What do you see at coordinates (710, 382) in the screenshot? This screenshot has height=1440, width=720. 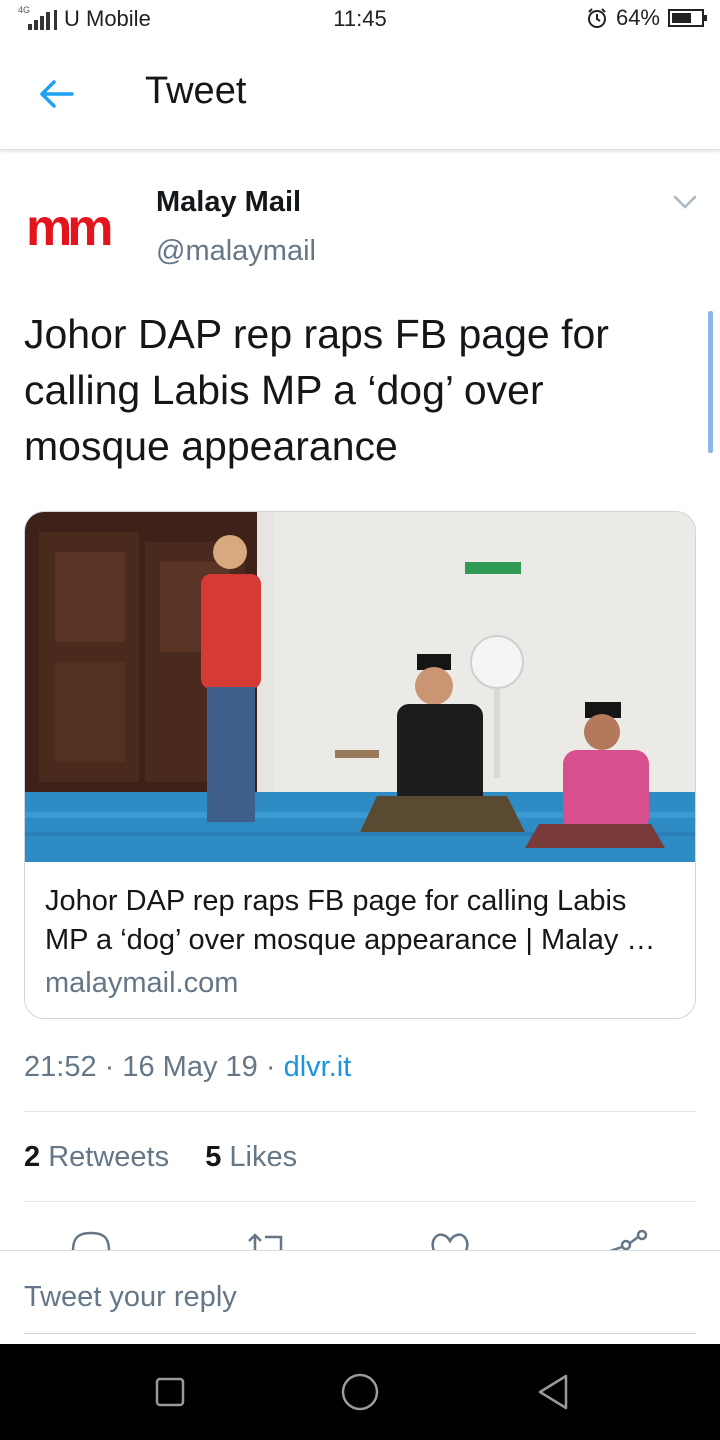 I see `scrollbar` at bounding box center [710, 382].